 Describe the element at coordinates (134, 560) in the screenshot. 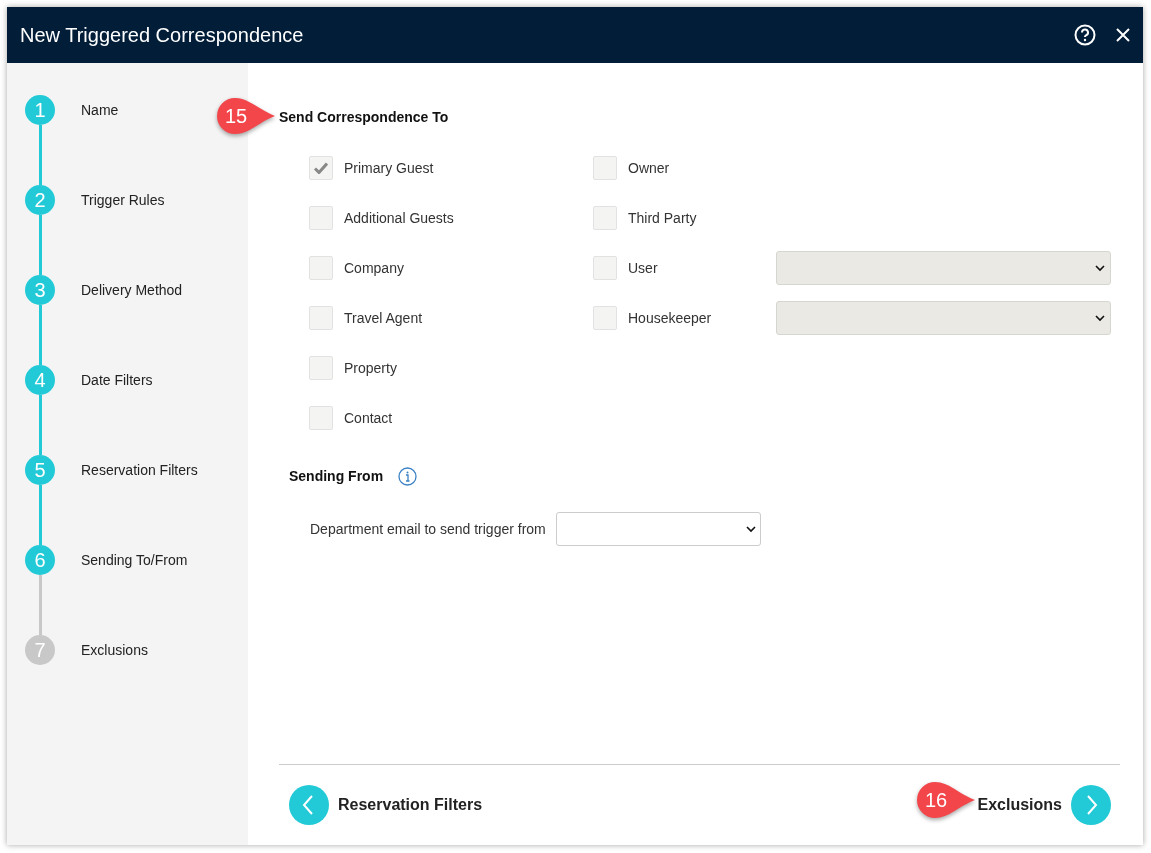

I see `step-label: Sending To/From` at that location.